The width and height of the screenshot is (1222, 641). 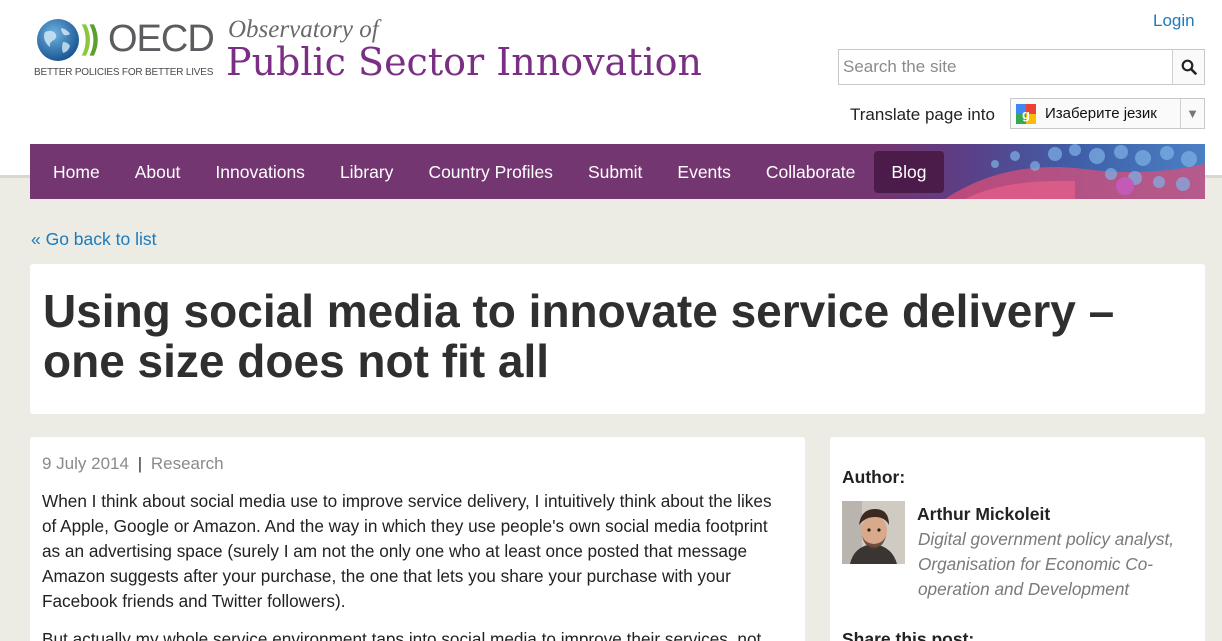 What do you see at coordinates (73, 172) in the screenshot?
I see `nav-item-home: Home` at bounding box center [73, 172].